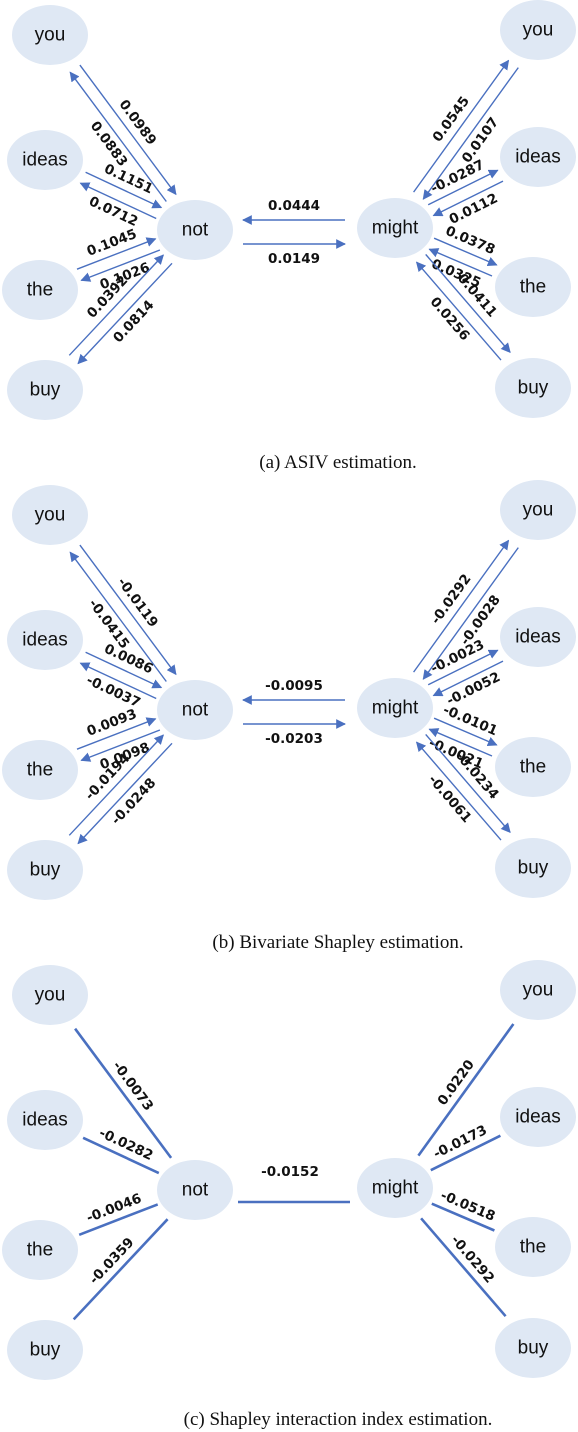 The image size is (578, 1432). I want to click on label-not-to-might: -0.0203, so click(294, 739).